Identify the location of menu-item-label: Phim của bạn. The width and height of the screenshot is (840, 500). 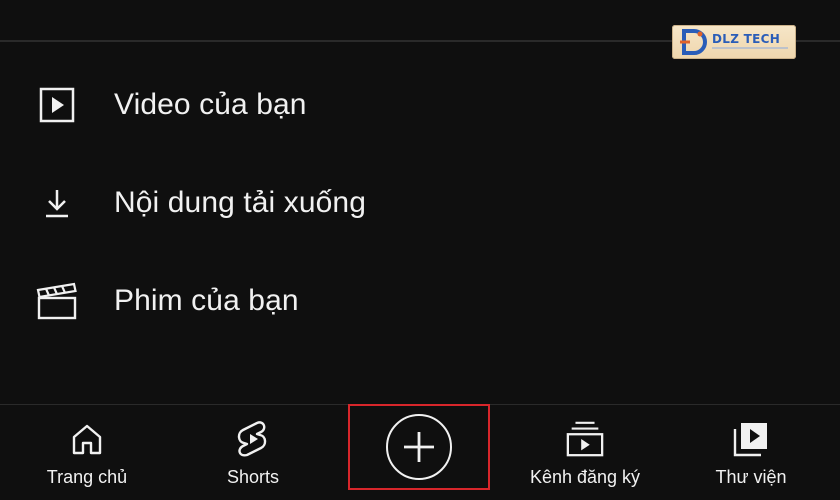
(206, 300).